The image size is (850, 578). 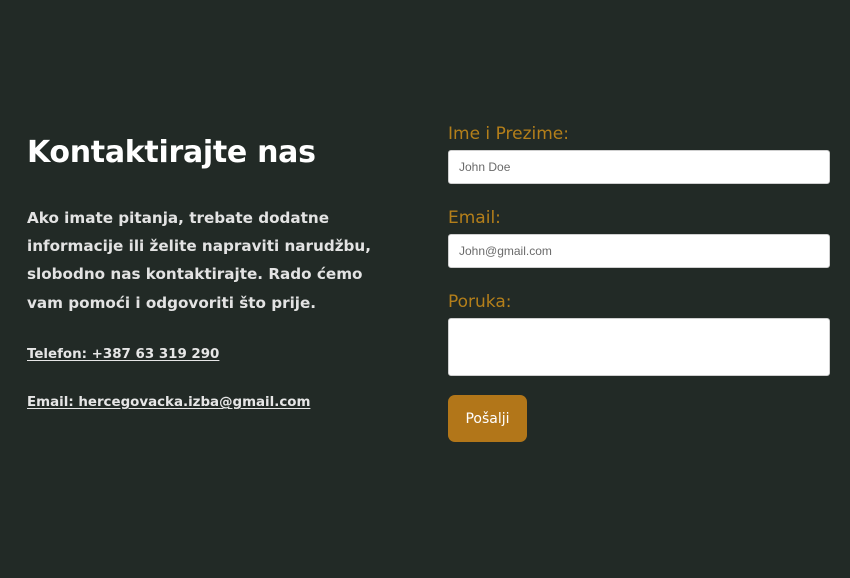 What do you see at coordinates (217, 403) in the screenshot?
I see `email-link: Email: hercegovacka.izba@gmail.com` at bounding box center [217, 403].